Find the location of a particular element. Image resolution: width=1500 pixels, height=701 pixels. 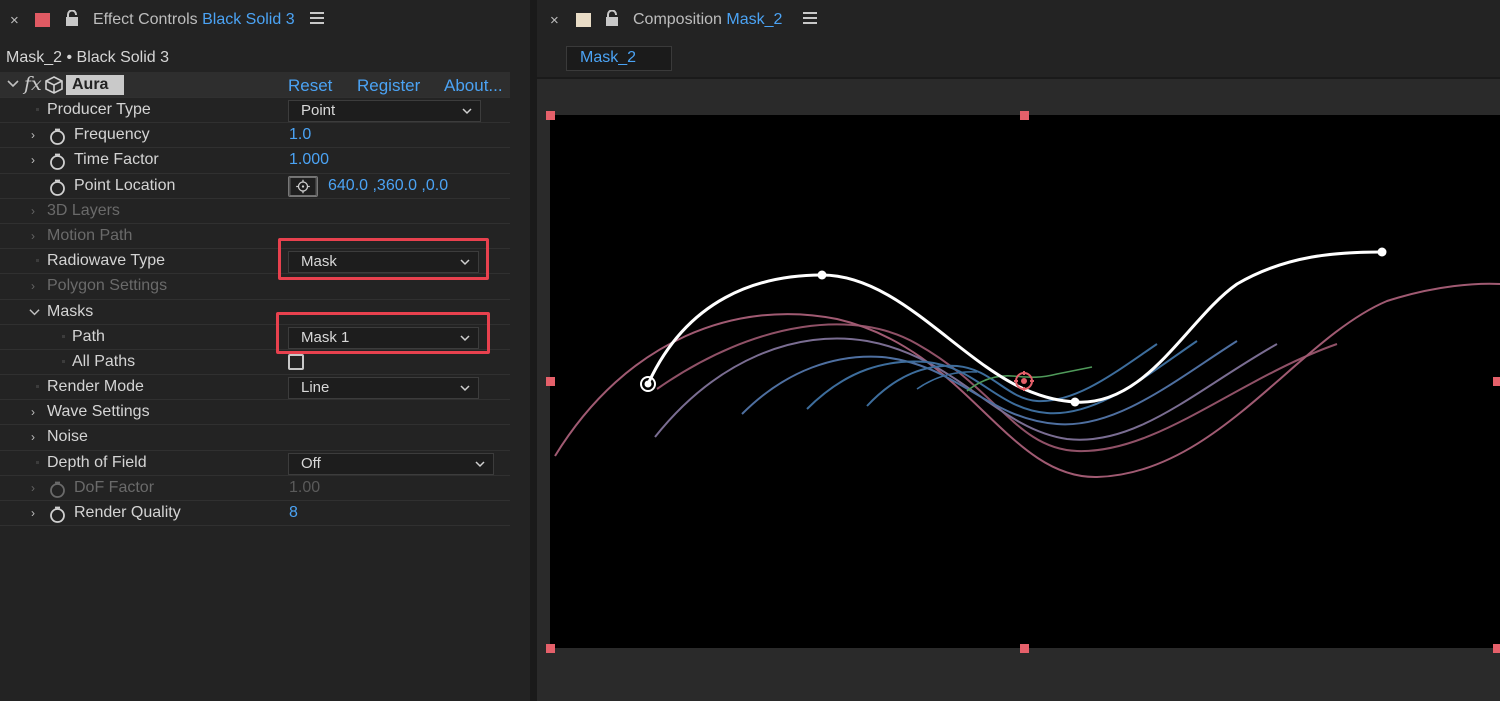

param-row-noise: › Noise is located at coordinates (255, 438).